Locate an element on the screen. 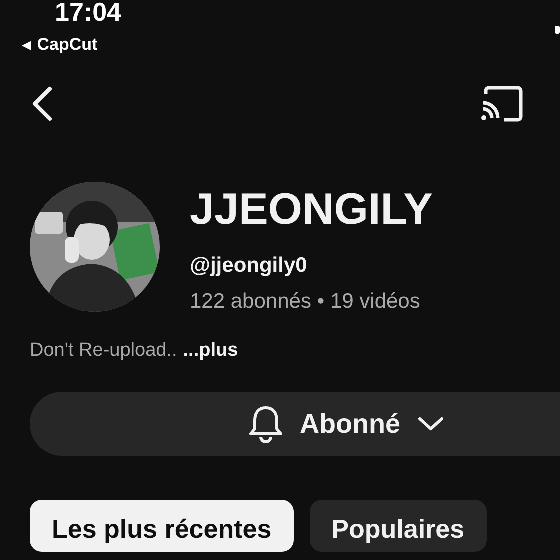 The image size is (560, 560). back-icon is located at coordinates (42, 104).